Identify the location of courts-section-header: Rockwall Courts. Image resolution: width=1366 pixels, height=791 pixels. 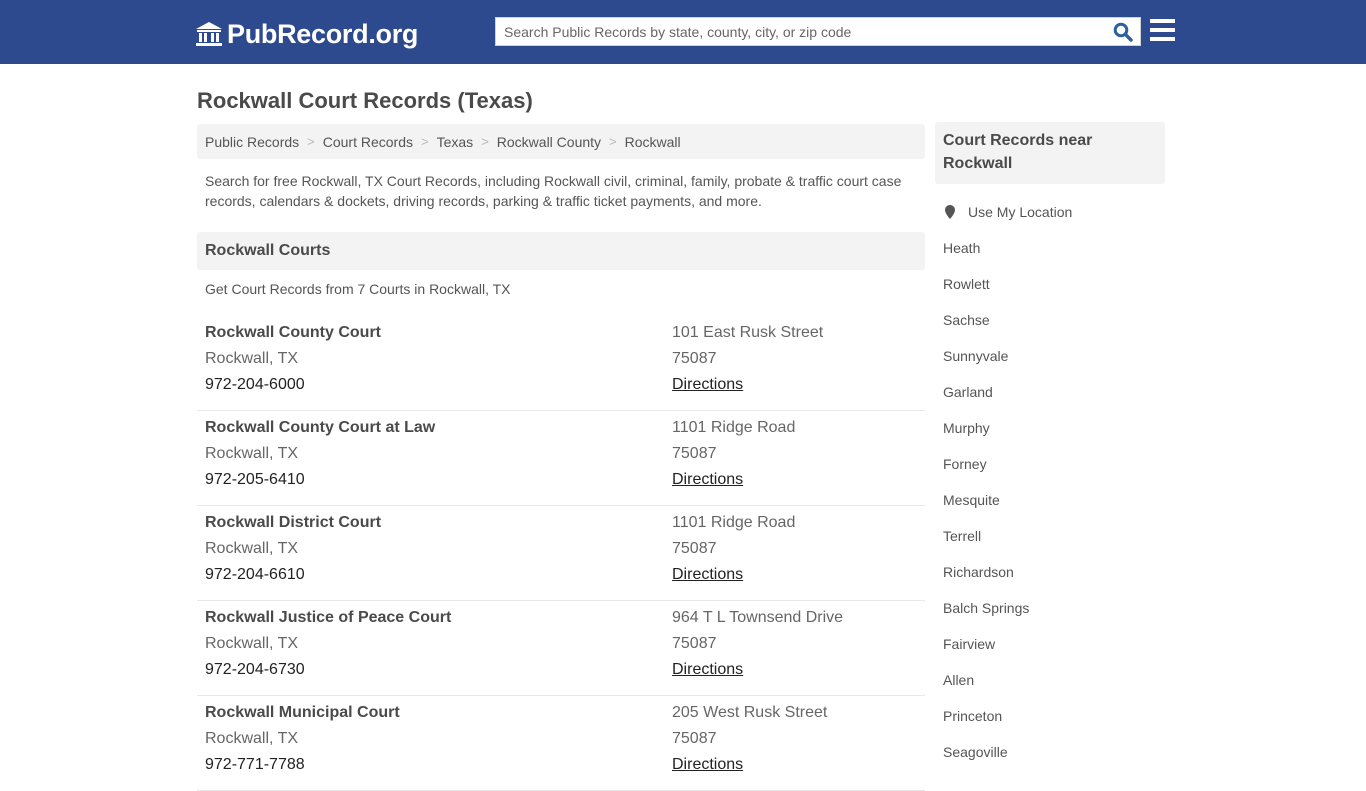
(561, 251).